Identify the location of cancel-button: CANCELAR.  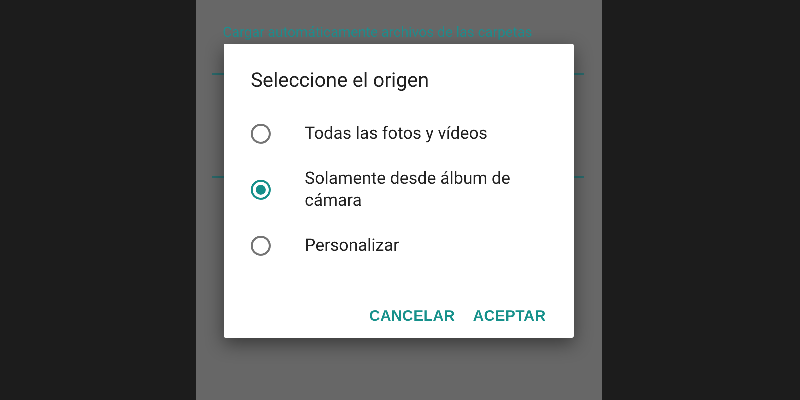
(412, 316).